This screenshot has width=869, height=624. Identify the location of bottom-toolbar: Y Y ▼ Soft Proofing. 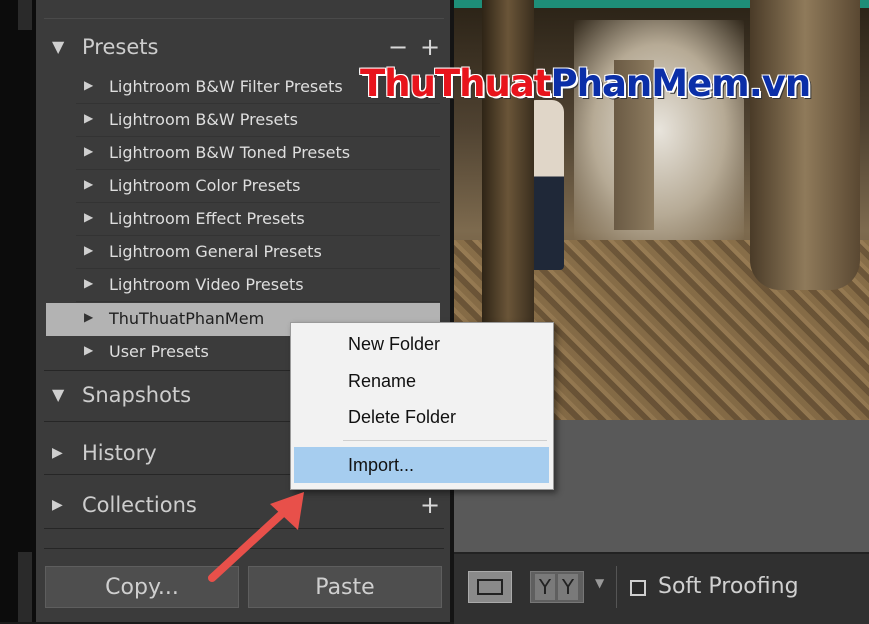
(661, 588).